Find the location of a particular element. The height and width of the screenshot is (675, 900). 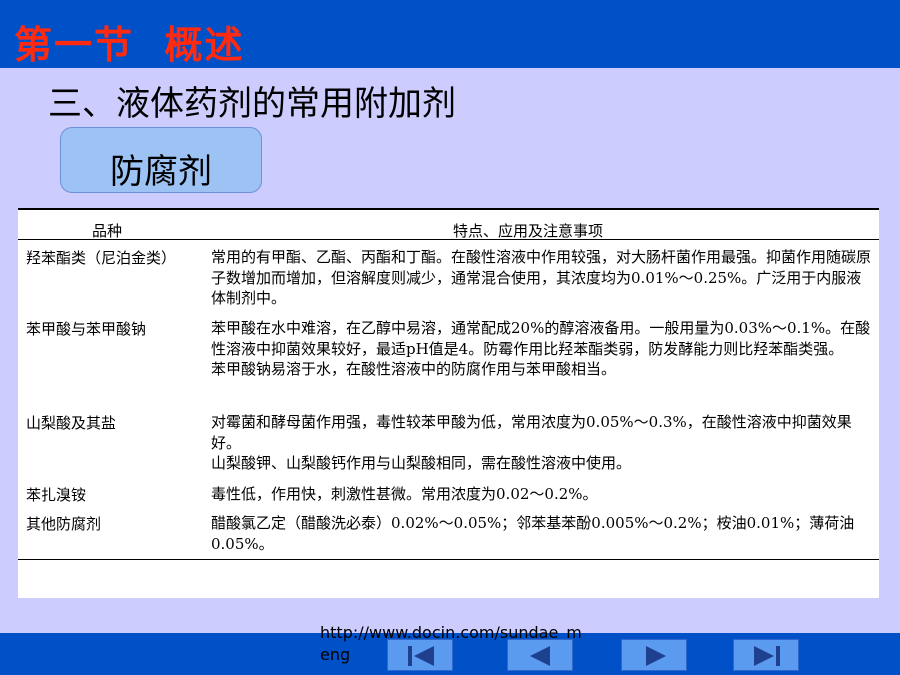

table-bottom-rule is located at coordinates (448, 559).